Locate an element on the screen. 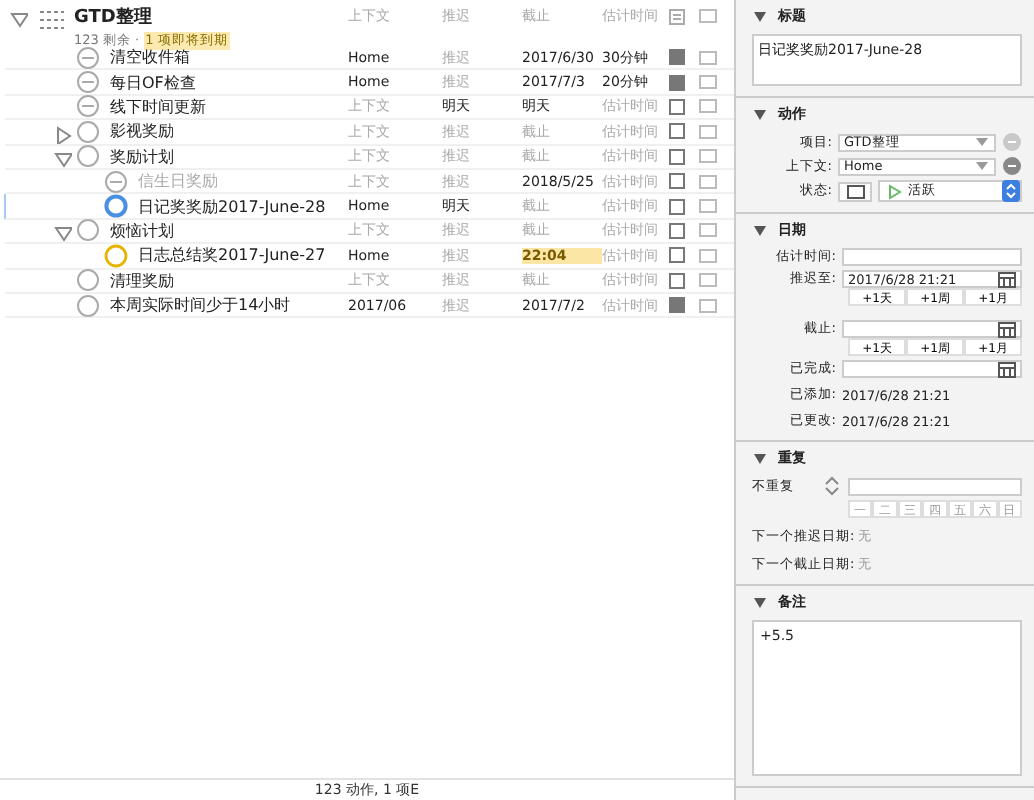 The height and width of the screenshot is (800, 1034). task-title: 本周实际时间少于14小时 is located at coordinates (200, 305).